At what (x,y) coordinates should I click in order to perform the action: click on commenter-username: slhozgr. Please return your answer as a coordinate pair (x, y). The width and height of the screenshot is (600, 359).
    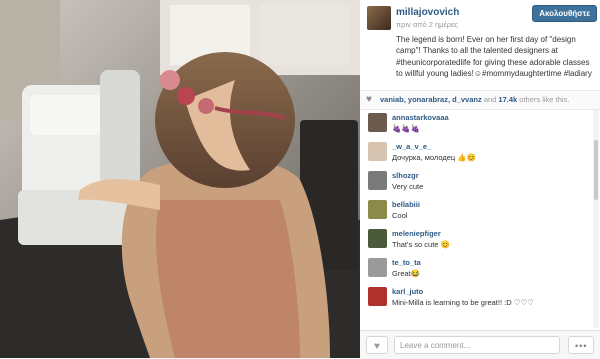
    Looking at the image, I should click on (405, 175).